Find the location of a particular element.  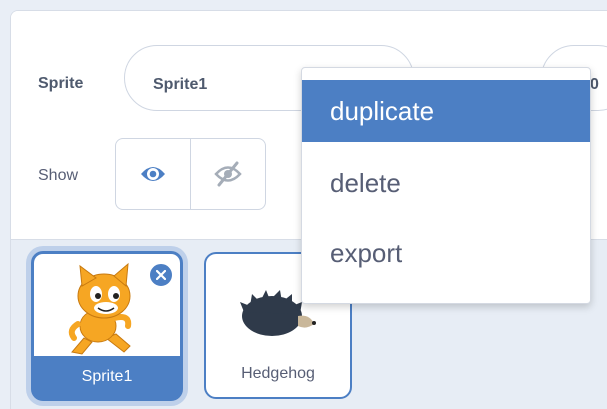

show-hidden-button is located at coordinates (228, 174).